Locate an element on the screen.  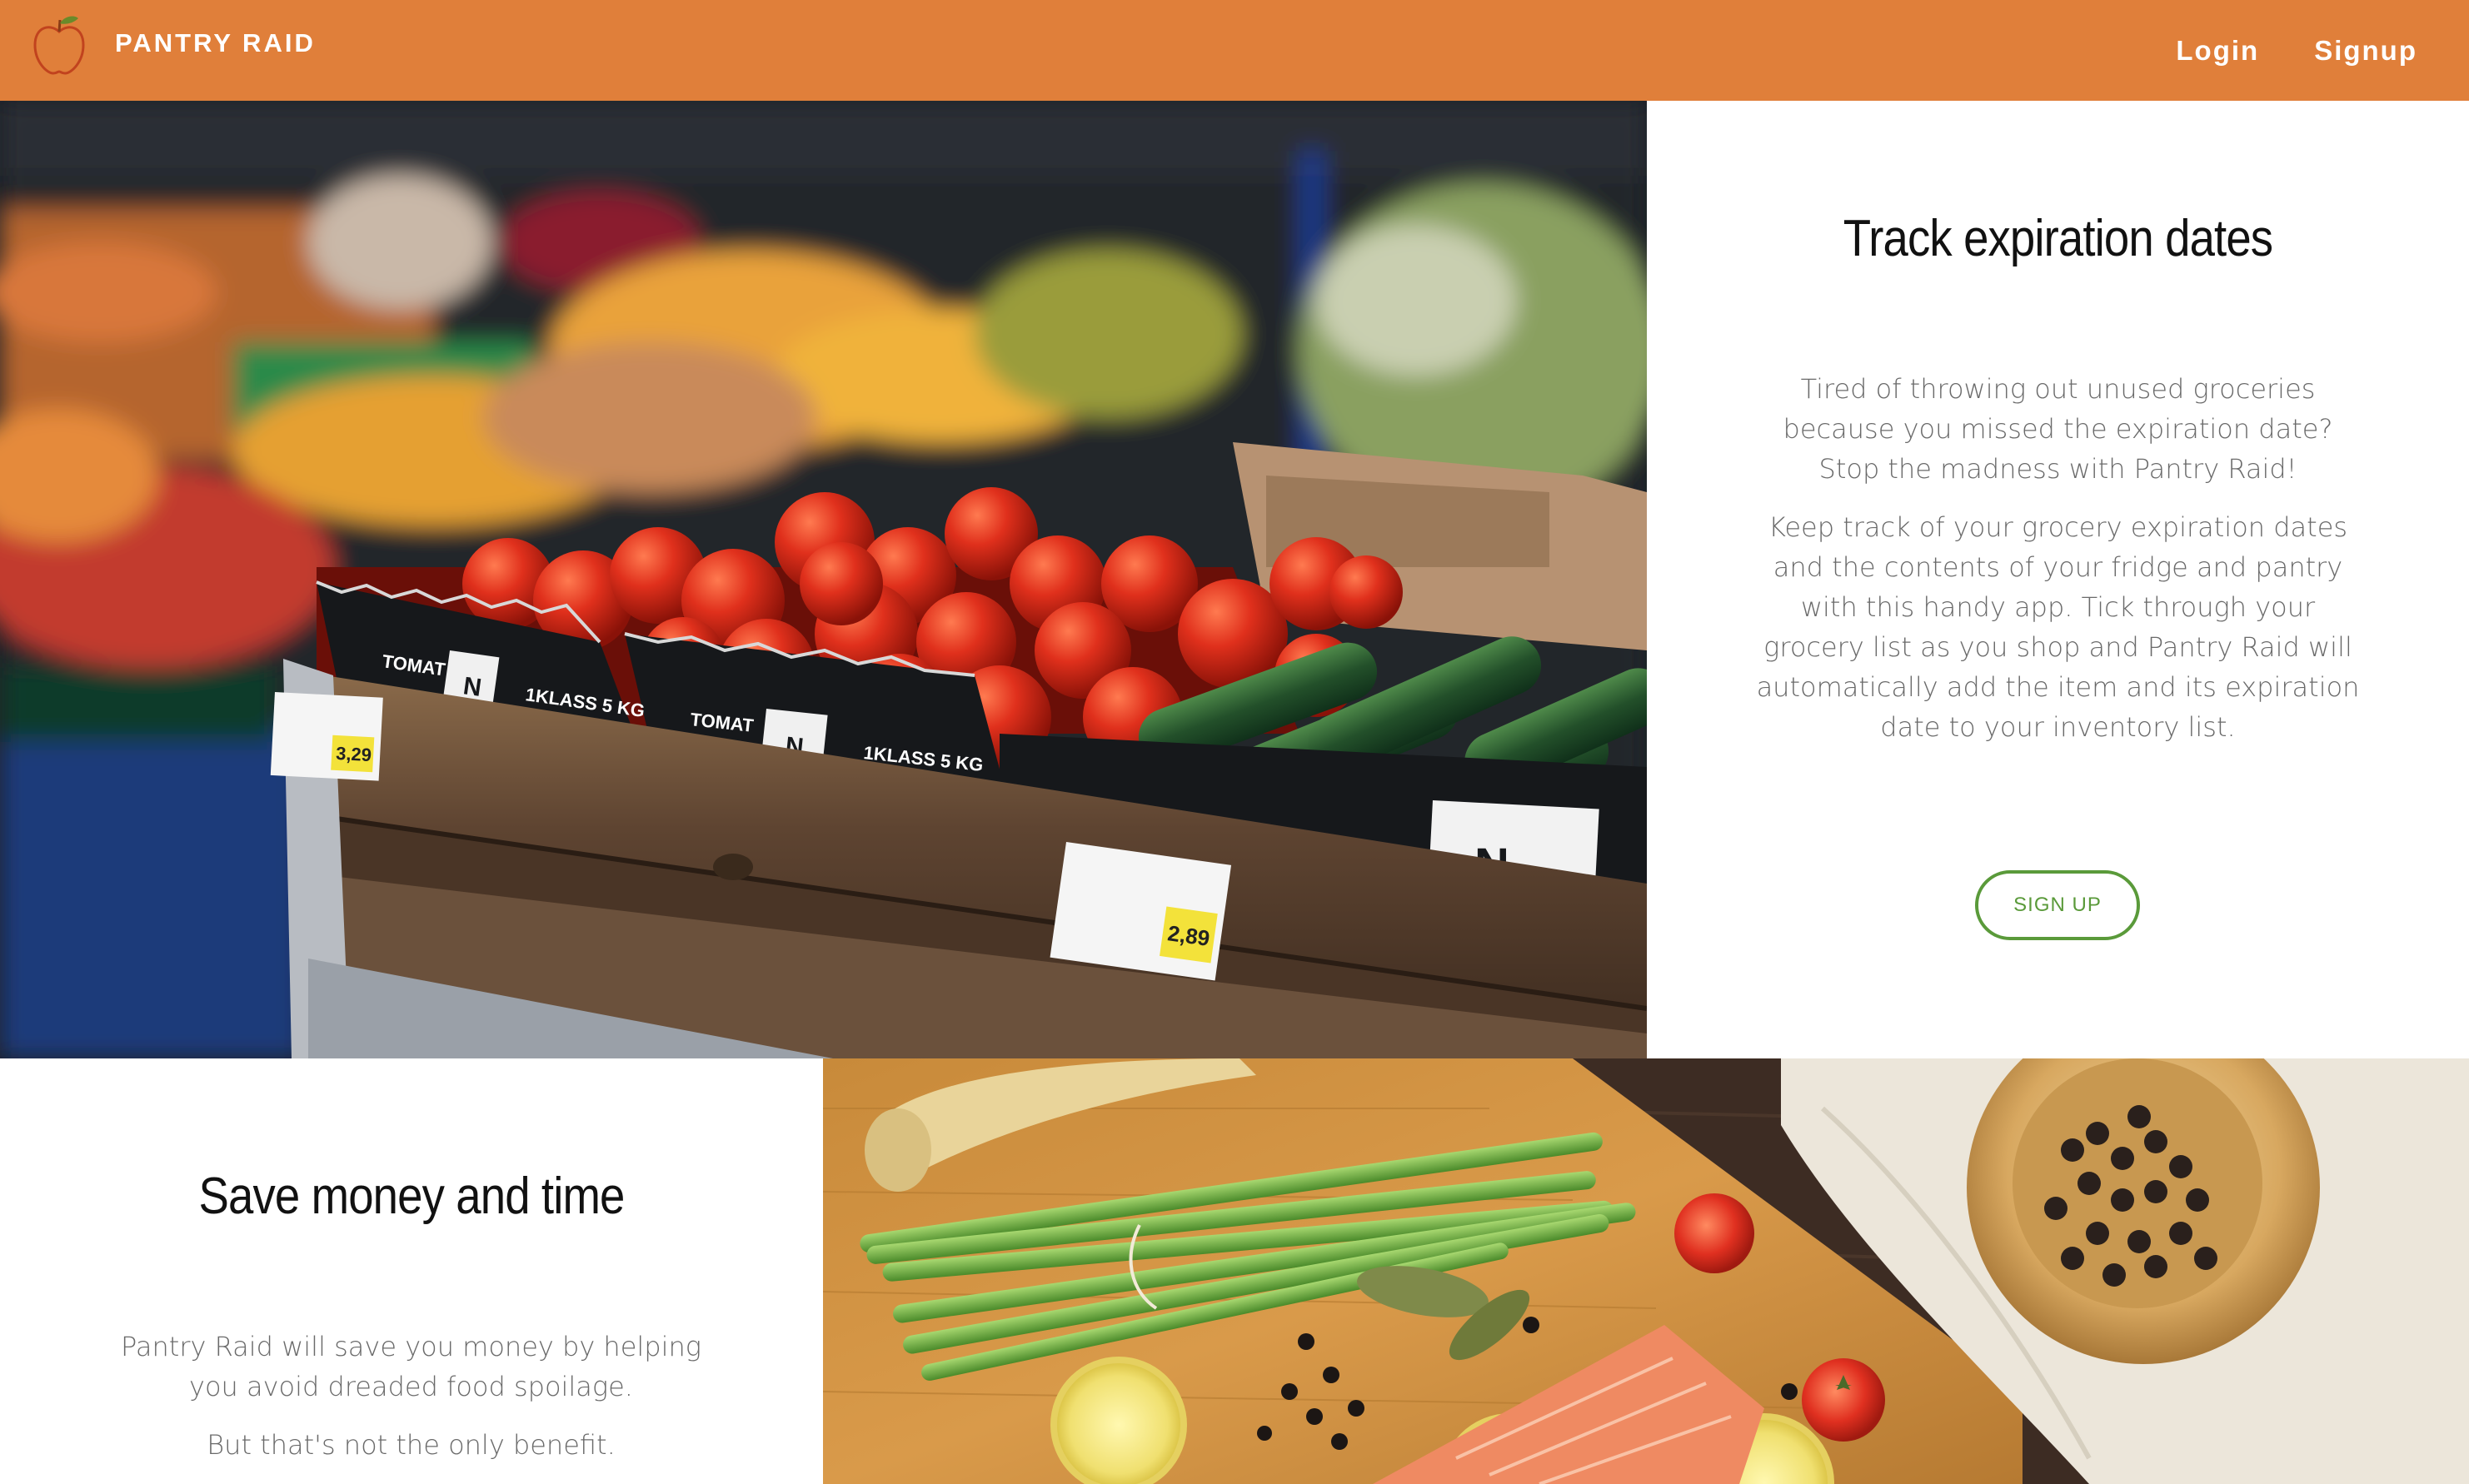
track-expiration-title: Track expiration dates is located at coordinates (2058, 239).